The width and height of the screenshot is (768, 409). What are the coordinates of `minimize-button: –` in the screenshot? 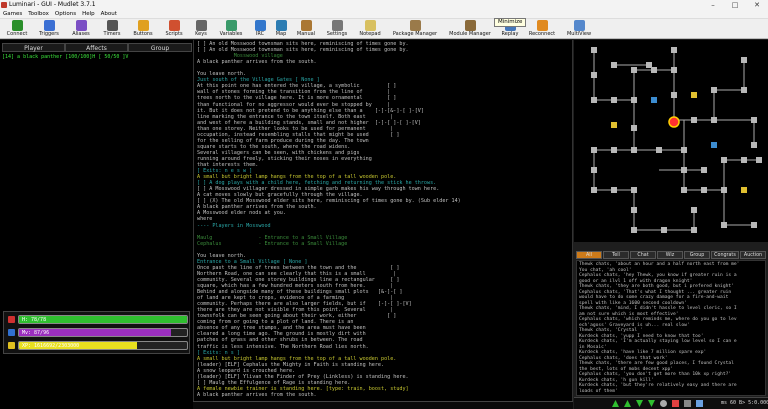 It's located at (713, 5).